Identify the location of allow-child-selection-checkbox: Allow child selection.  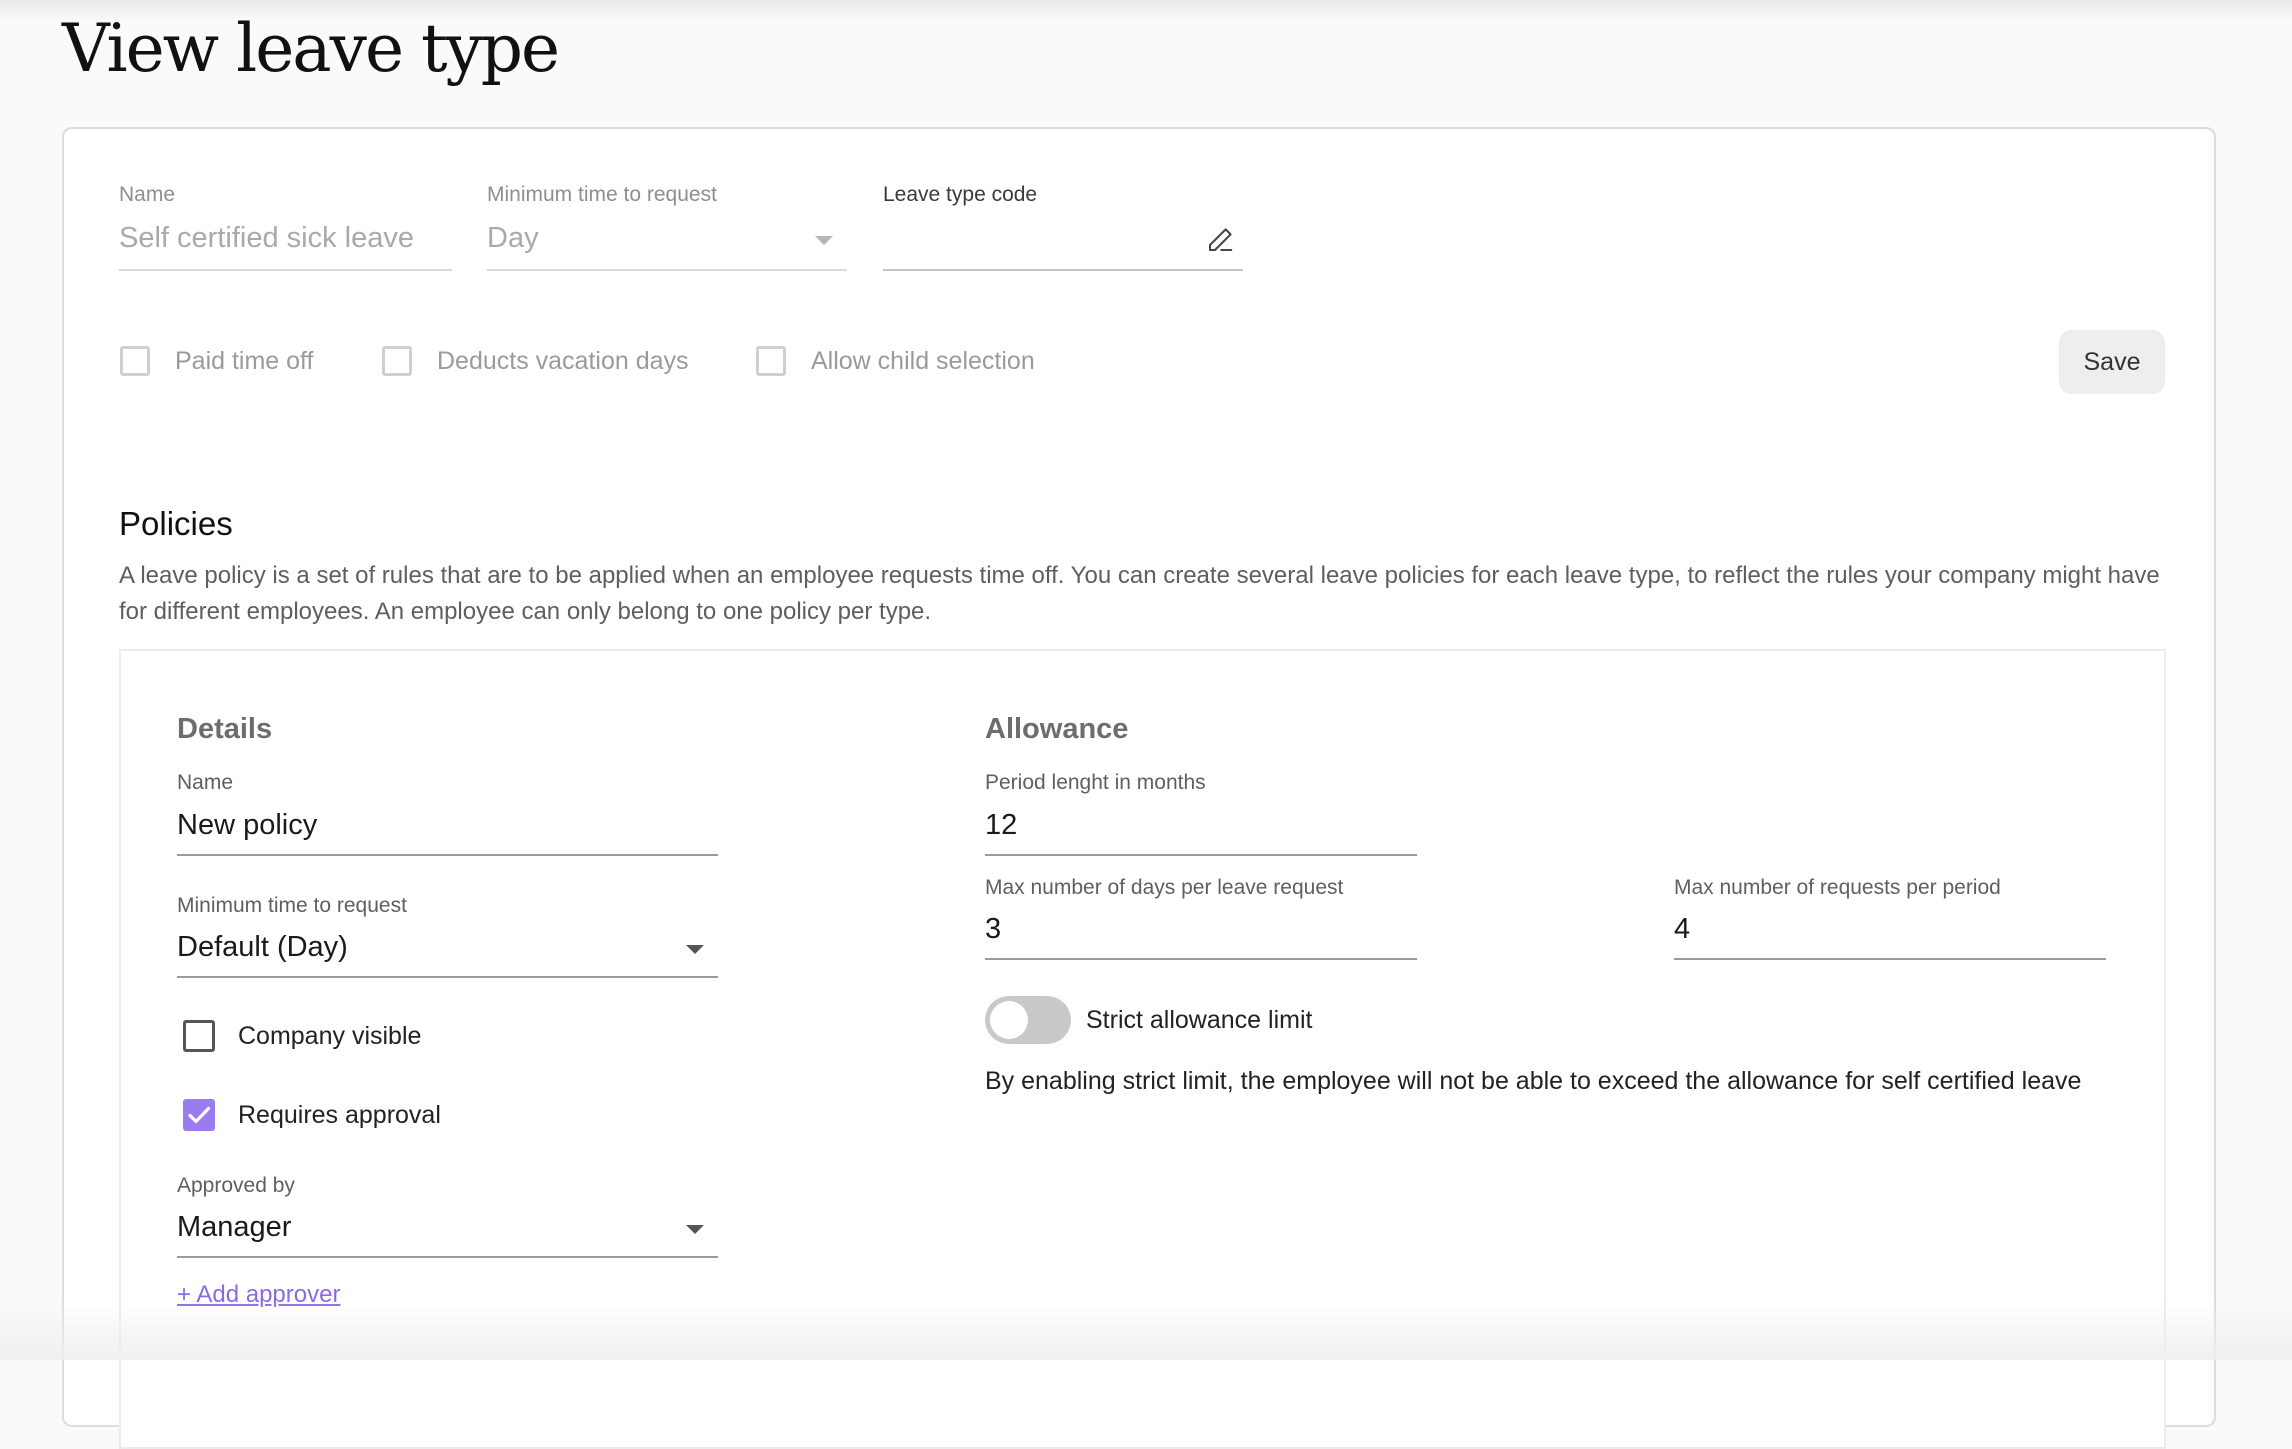
(895, 361).